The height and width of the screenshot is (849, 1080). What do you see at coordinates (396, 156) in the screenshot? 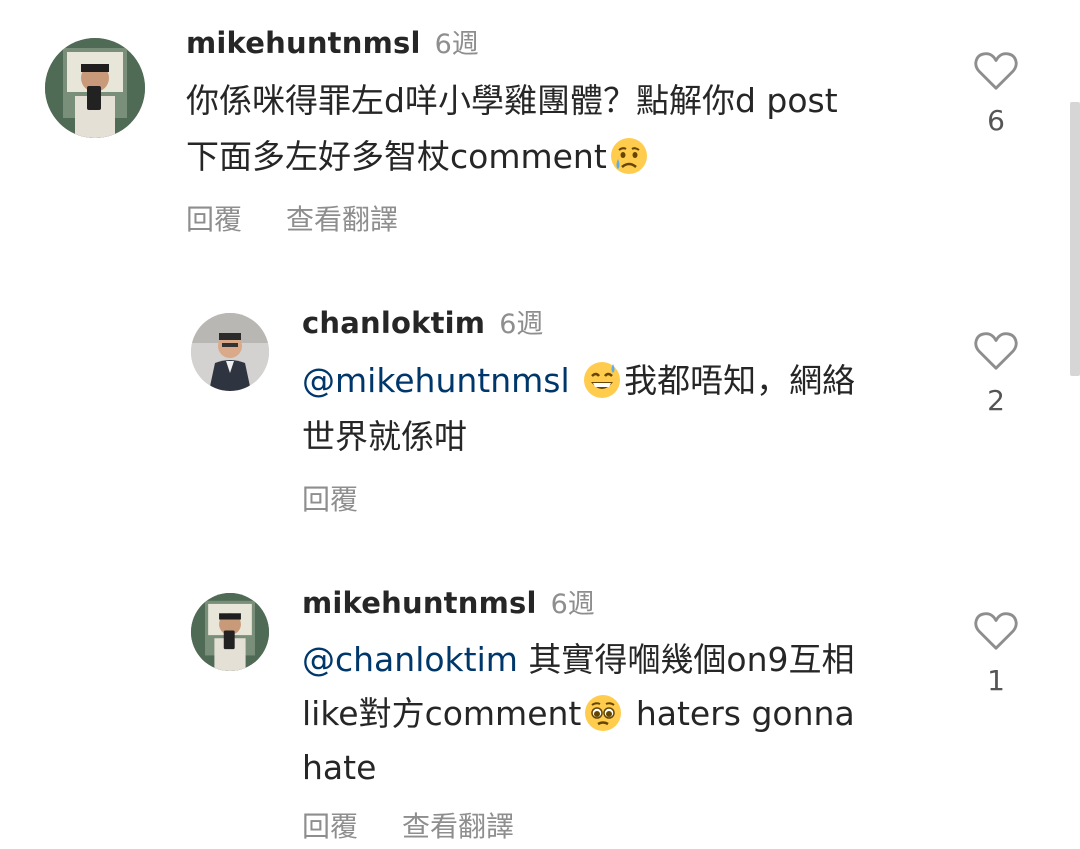
I see `text-segment: 下面多左好多智杖comment` at bounding box center [396, 156].